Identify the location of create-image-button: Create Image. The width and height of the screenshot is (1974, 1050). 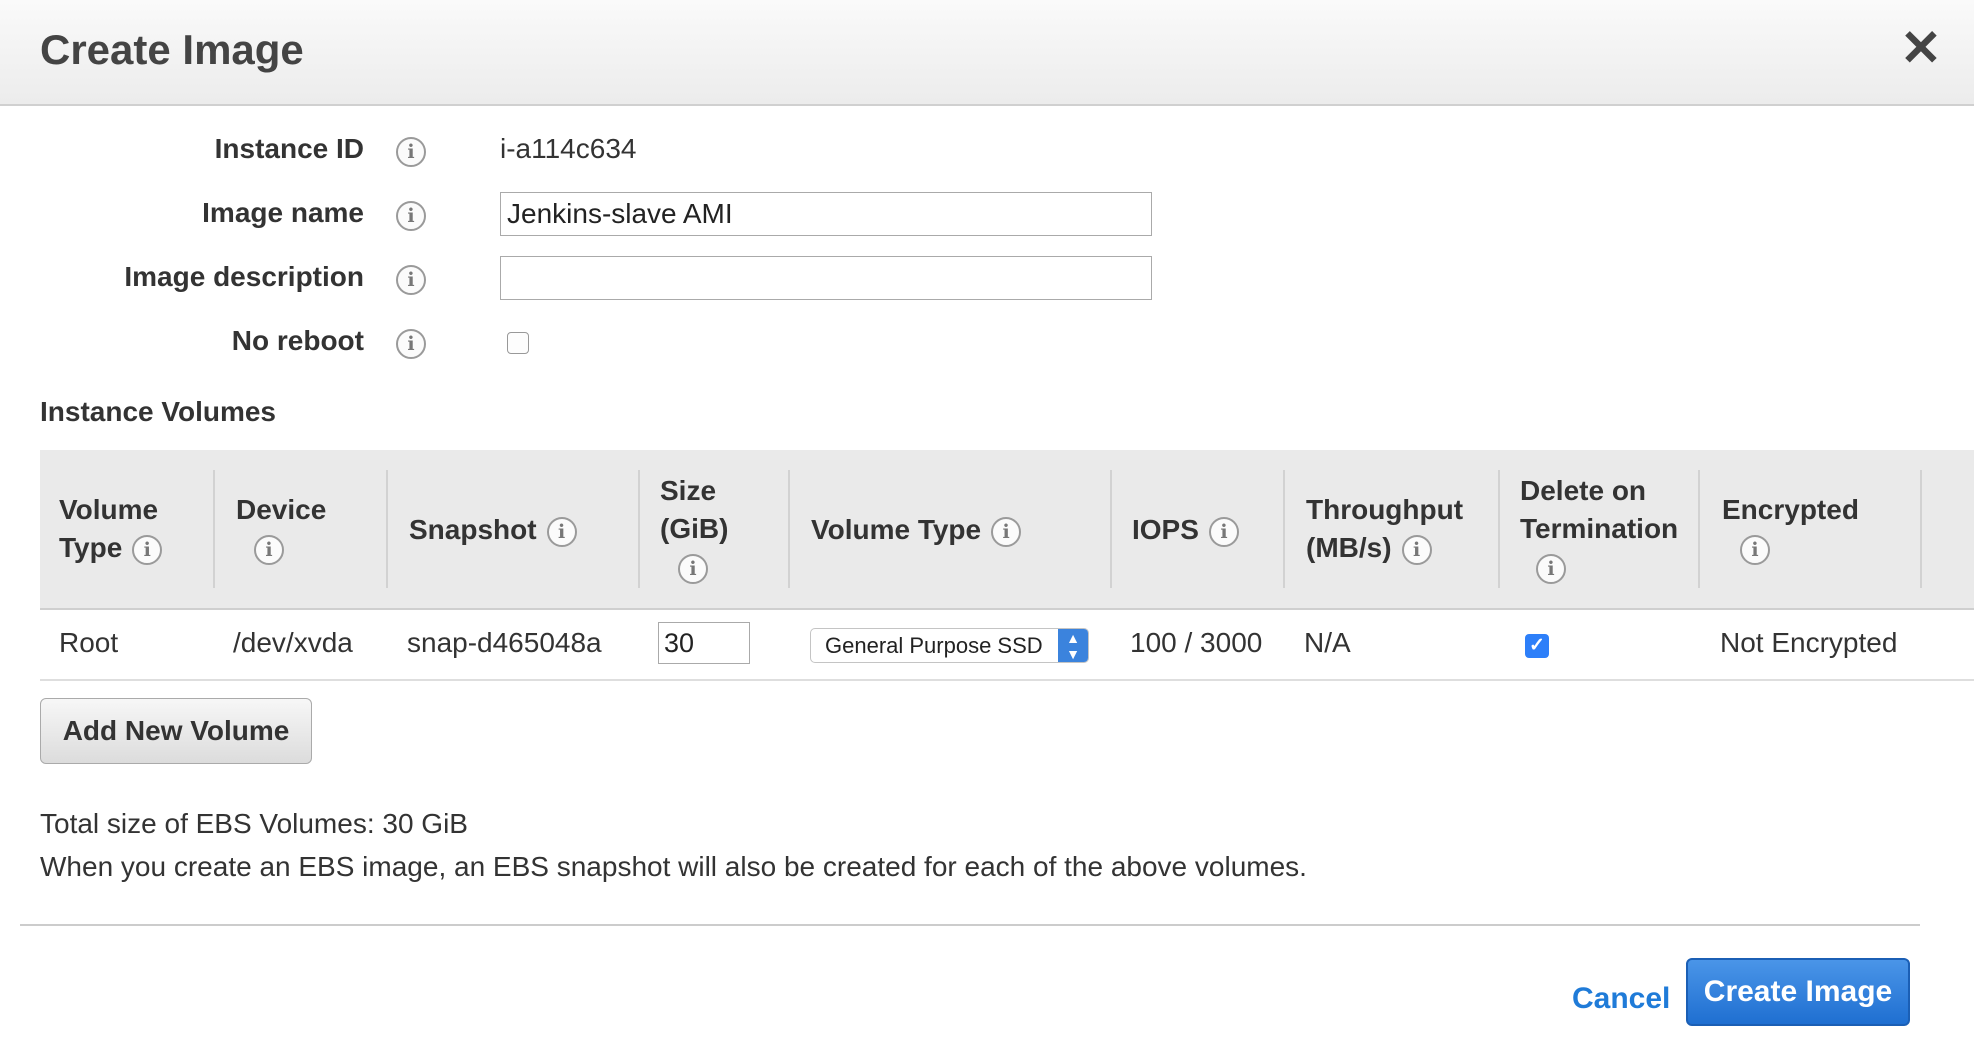
(1798, 992).